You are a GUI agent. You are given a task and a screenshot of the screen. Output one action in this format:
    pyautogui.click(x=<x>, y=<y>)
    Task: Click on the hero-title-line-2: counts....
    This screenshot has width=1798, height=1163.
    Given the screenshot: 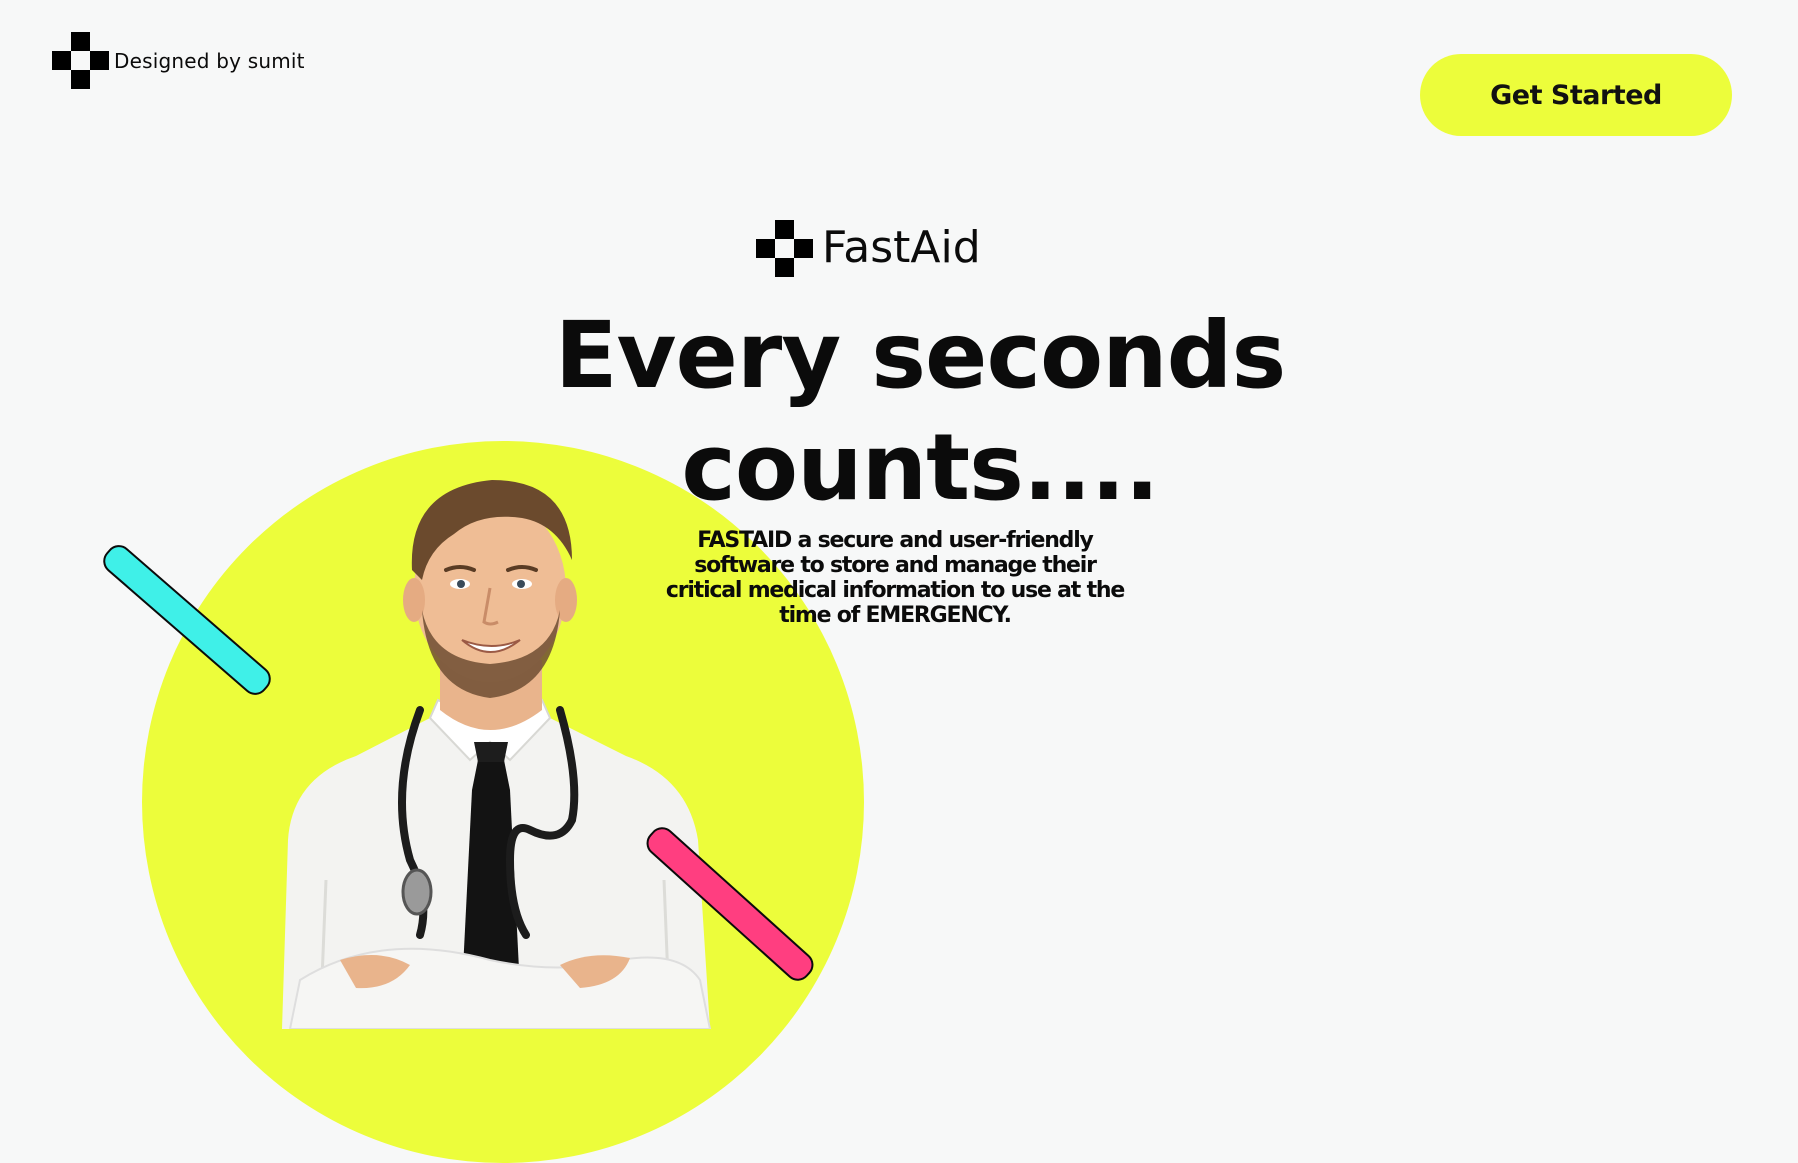 What is the action you would take?
    pyautogui.click(x=920, y=467)
    